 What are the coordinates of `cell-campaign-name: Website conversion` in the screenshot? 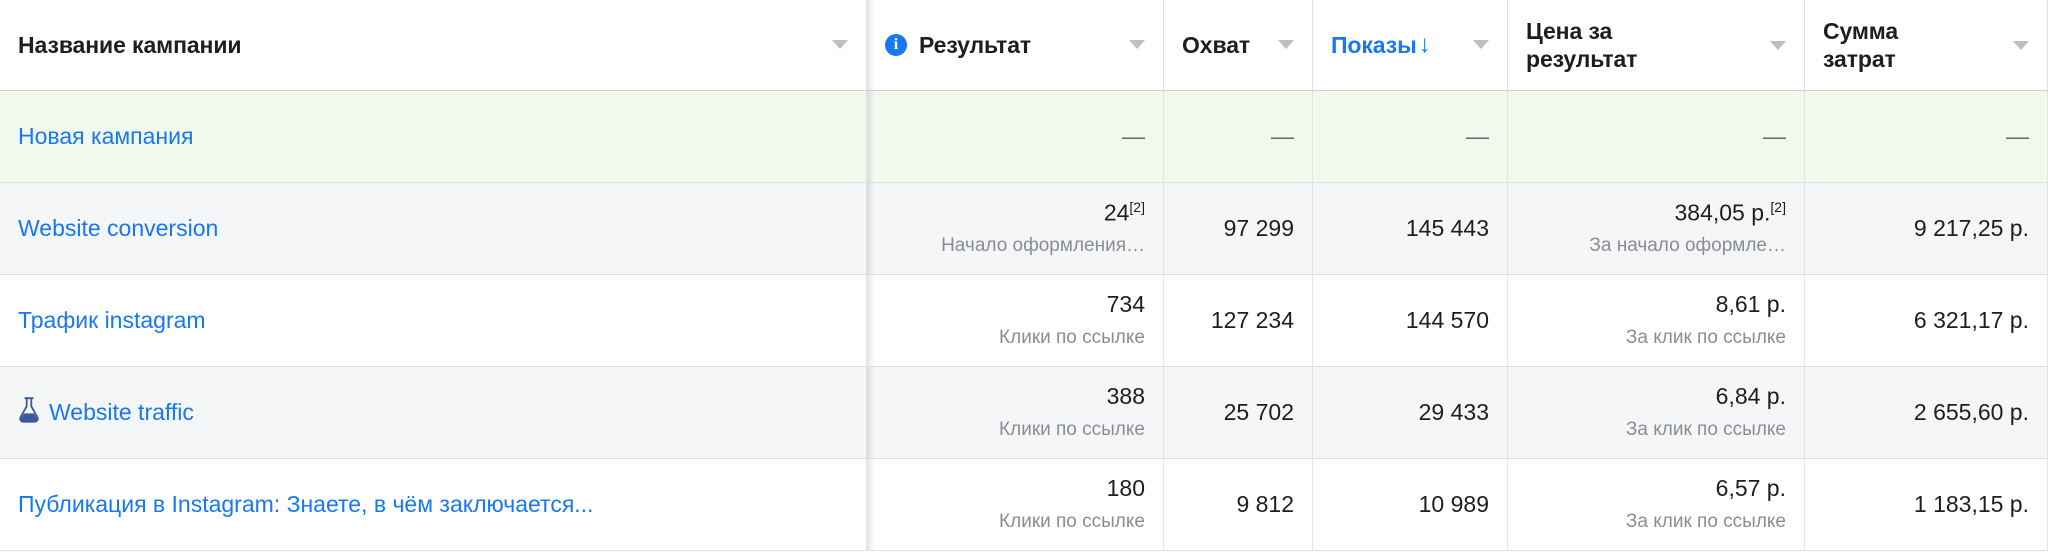 It's located at (433, 228).